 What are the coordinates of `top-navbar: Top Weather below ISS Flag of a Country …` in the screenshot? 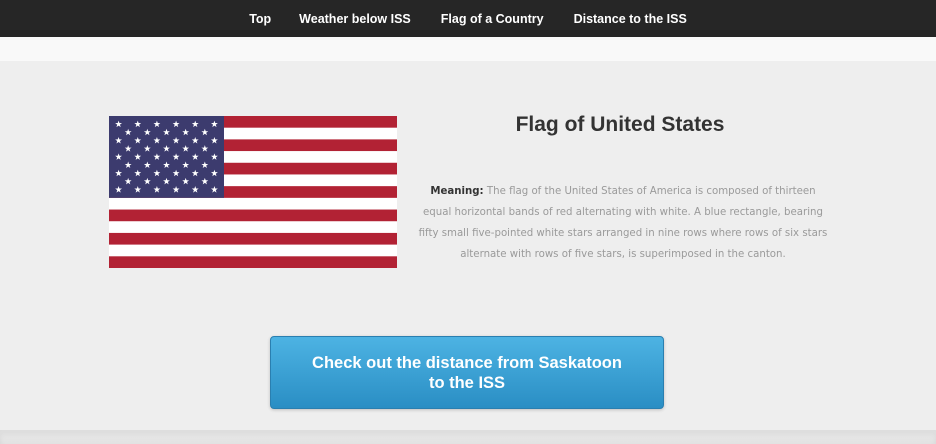 It's located at (468, 18).